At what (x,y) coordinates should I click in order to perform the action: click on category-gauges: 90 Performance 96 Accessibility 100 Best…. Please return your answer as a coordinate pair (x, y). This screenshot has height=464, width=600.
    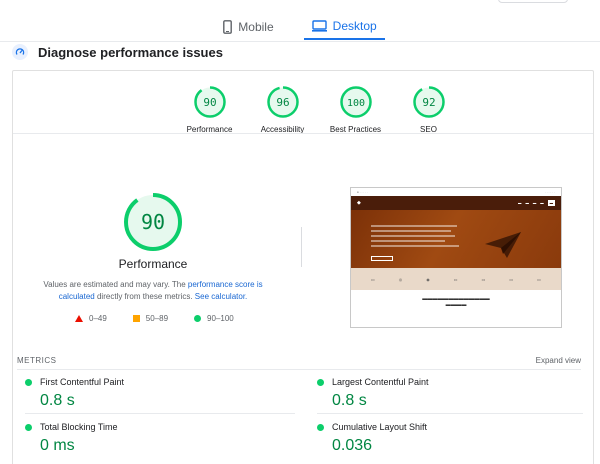
    Looking at the image, I should click on (319, 109).